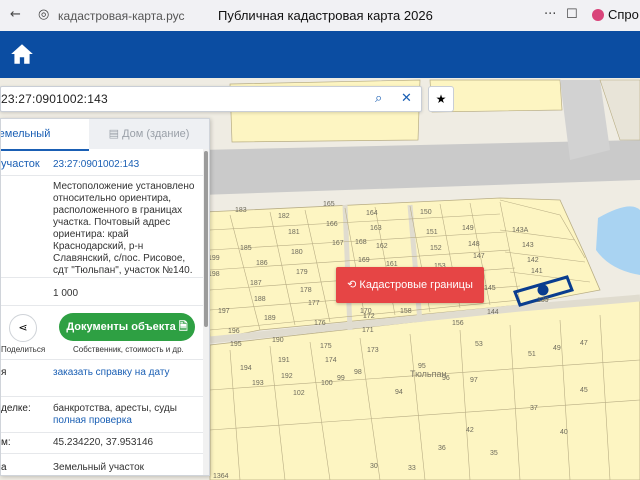 The width and height of the screenshot is (640, 480). Describe the element at coordinates (326, 346) in the screenshot. I see `parcel-label: 175` at that location.